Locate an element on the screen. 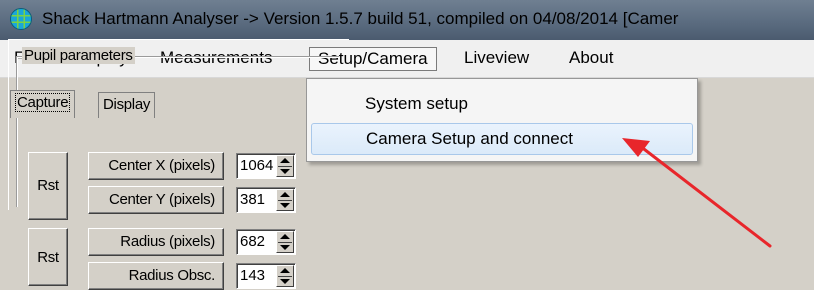 The image size is (814, 290). pupil-parameters-label: Pupil parameters is located at coordinates (78, 55).